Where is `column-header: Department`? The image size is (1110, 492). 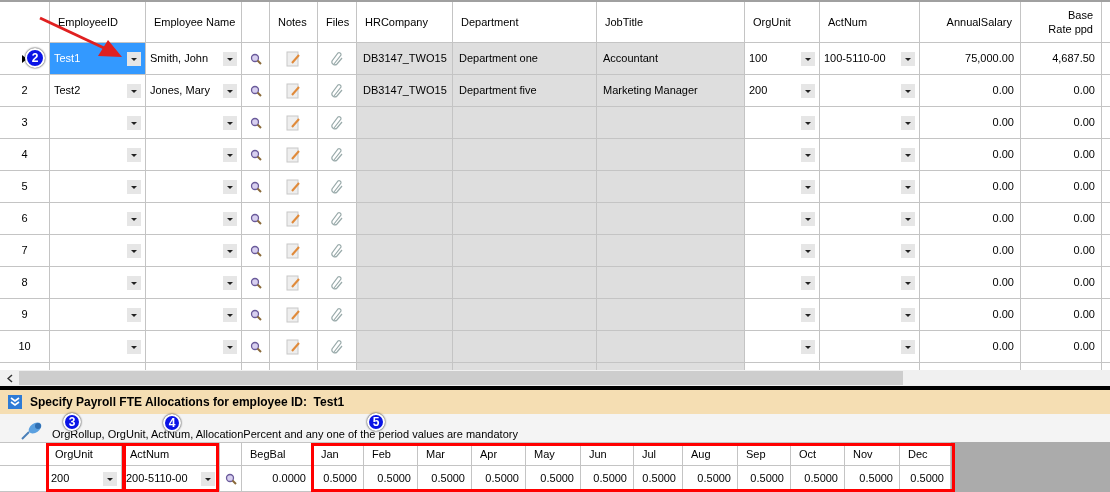
column-header: Department is located at coordinates (525, 22).